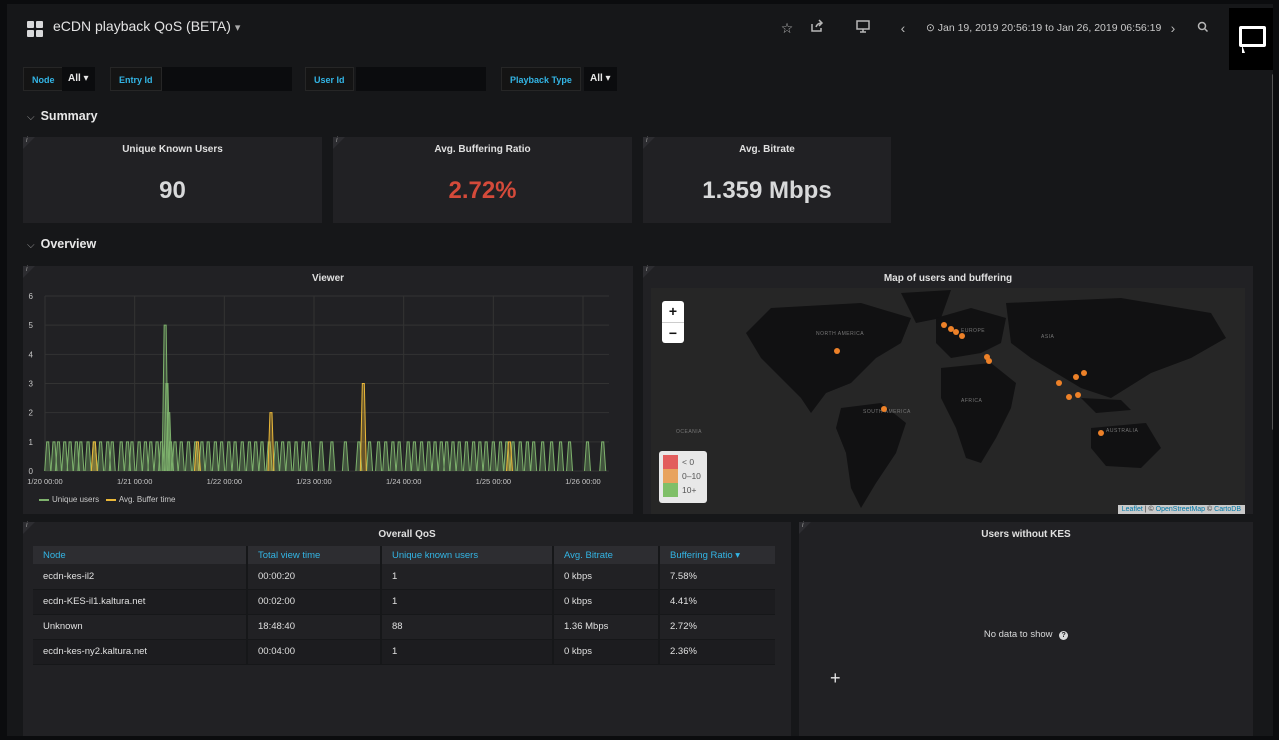 The height and width of the screenshot is (740, 1279). What do you see at coordinates (1026, 634) in the screenshot?
I see `no-data-message: No data to show ?` at bounding box center [1026, 634].